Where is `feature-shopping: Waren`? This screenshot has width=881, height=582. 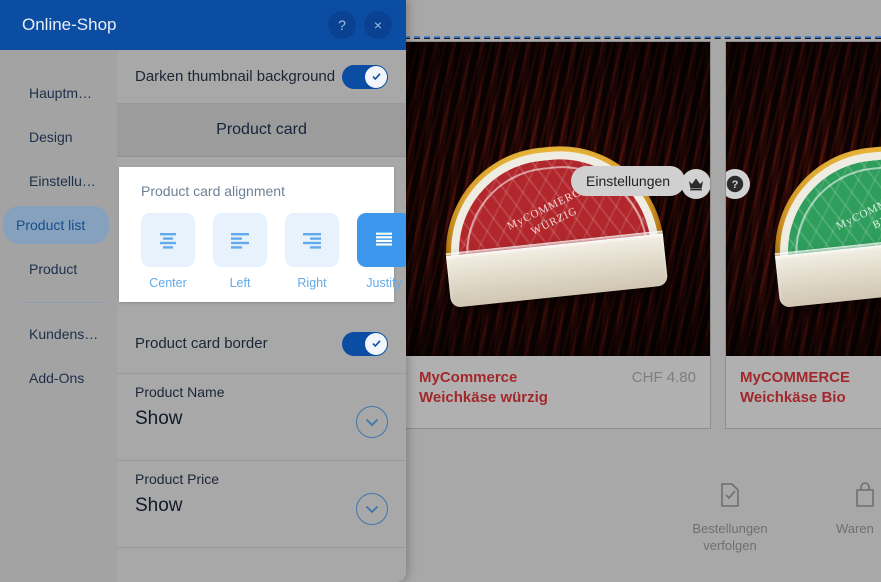
feature-shopping: Waren is located at coordinates (849, 509).